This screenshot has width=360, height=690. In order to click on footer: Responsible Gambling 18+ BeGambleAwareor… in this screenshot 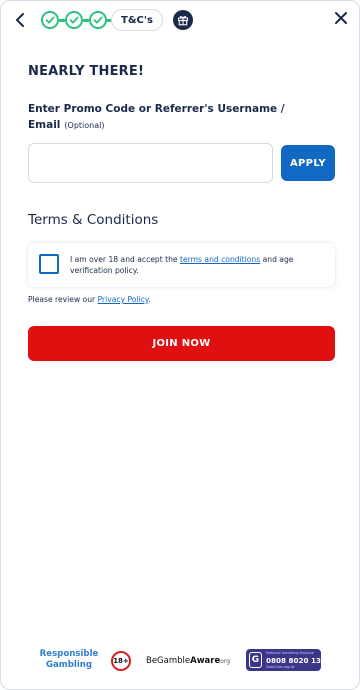, I will do `click(180, 661)`.